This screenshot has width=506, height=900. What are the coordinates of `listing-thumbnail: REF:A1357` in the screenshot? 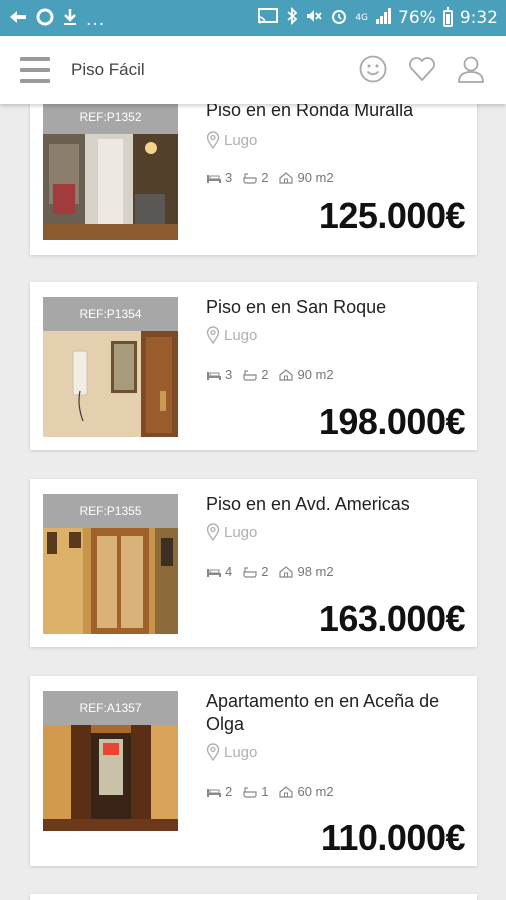 It's located at (110, 761).